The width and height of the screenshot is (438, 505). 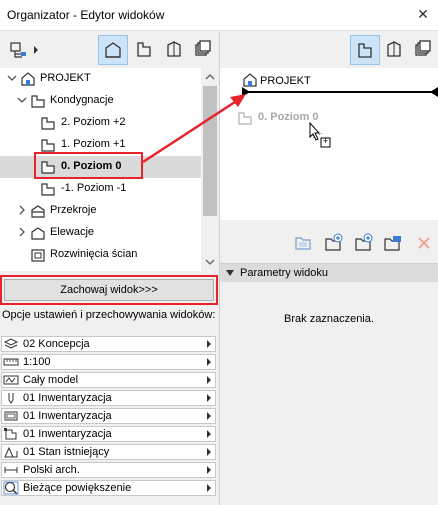 I want to click on zoom-icon, so click(x=11, y=488).